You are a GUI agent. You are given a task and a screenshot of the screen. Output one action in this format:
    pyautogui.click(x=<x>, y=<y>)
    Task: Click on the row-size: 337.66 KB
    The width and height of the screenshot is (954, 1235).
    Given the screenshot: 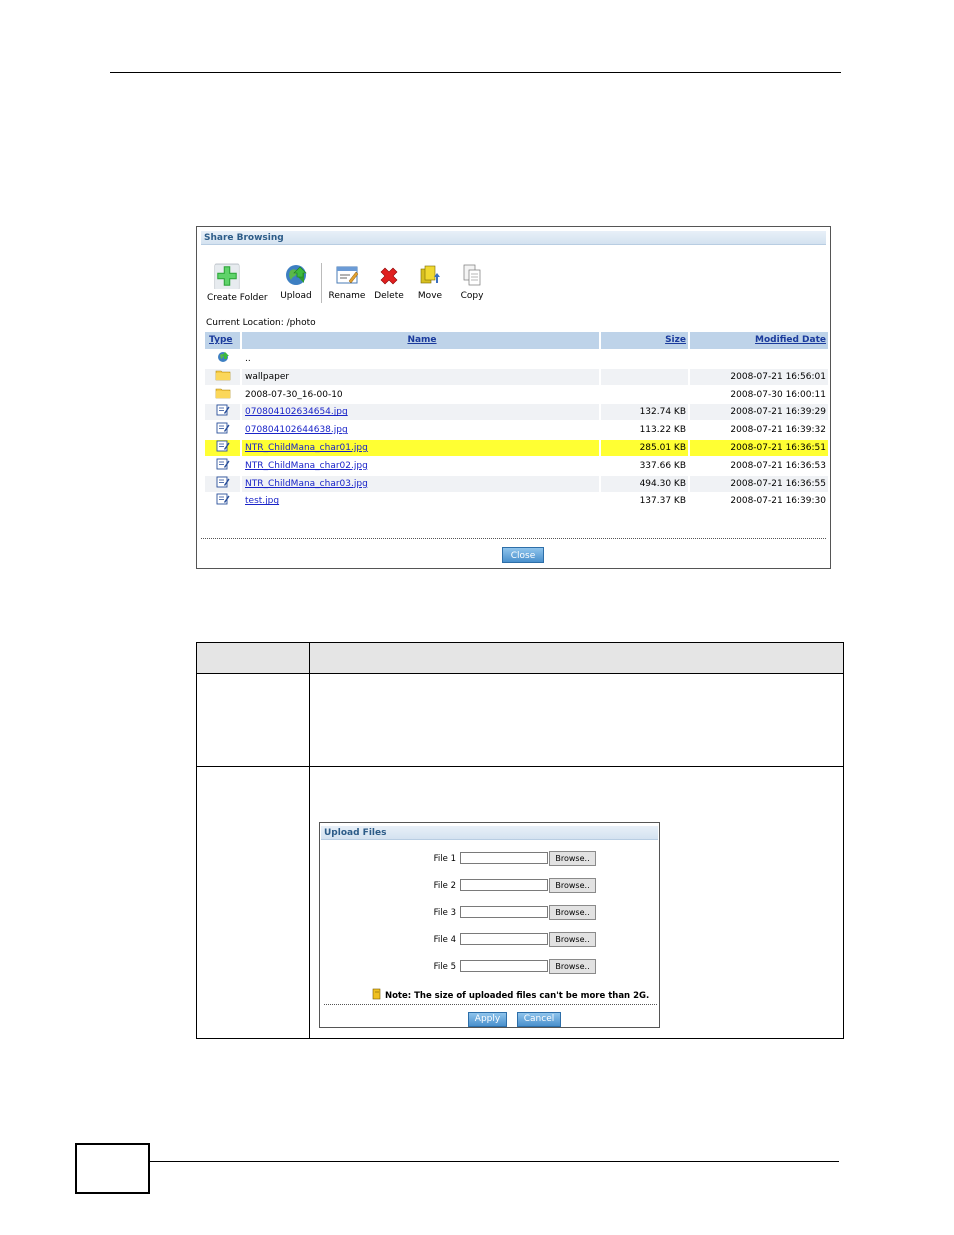 What is the action you would take?
    pyautogui.click(x=644, y=465)
    